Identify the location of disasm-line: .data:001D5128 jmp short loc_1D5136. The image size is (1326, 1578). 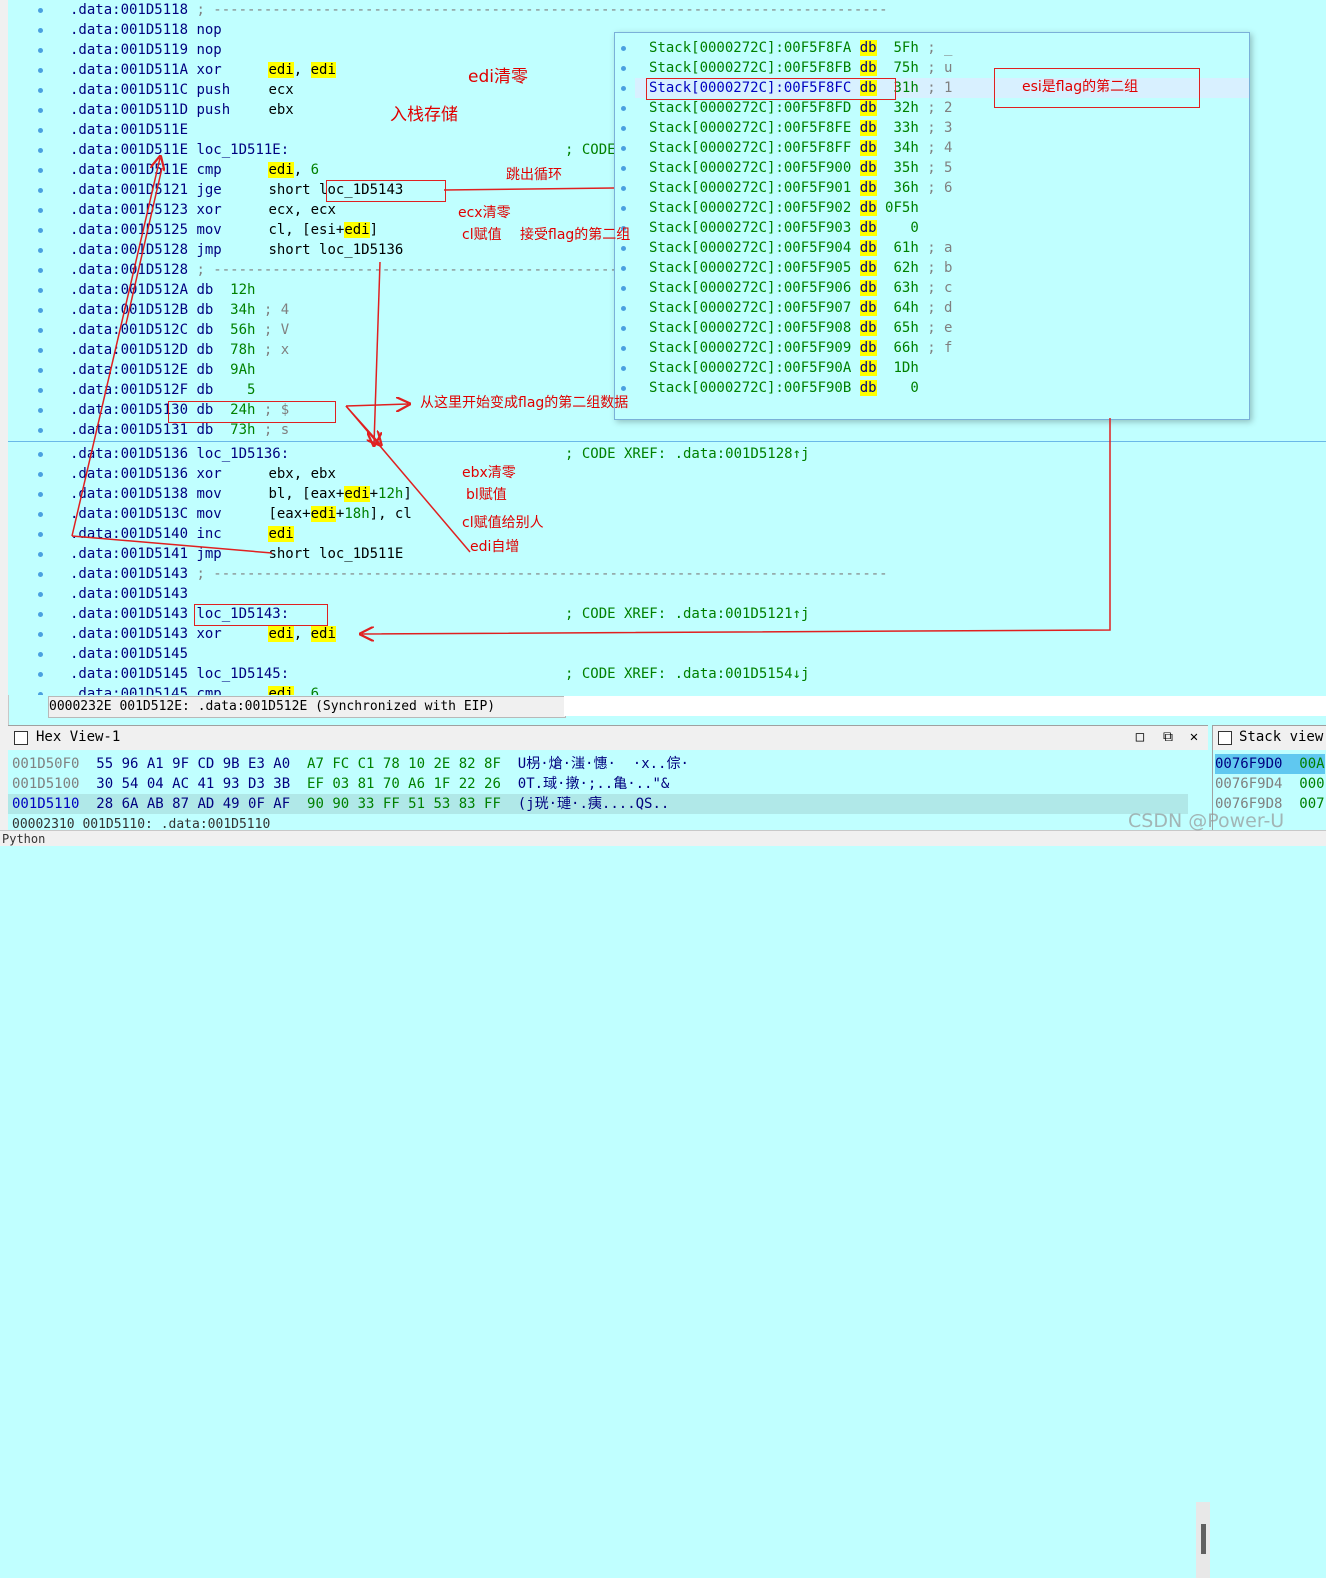
(236, 250).